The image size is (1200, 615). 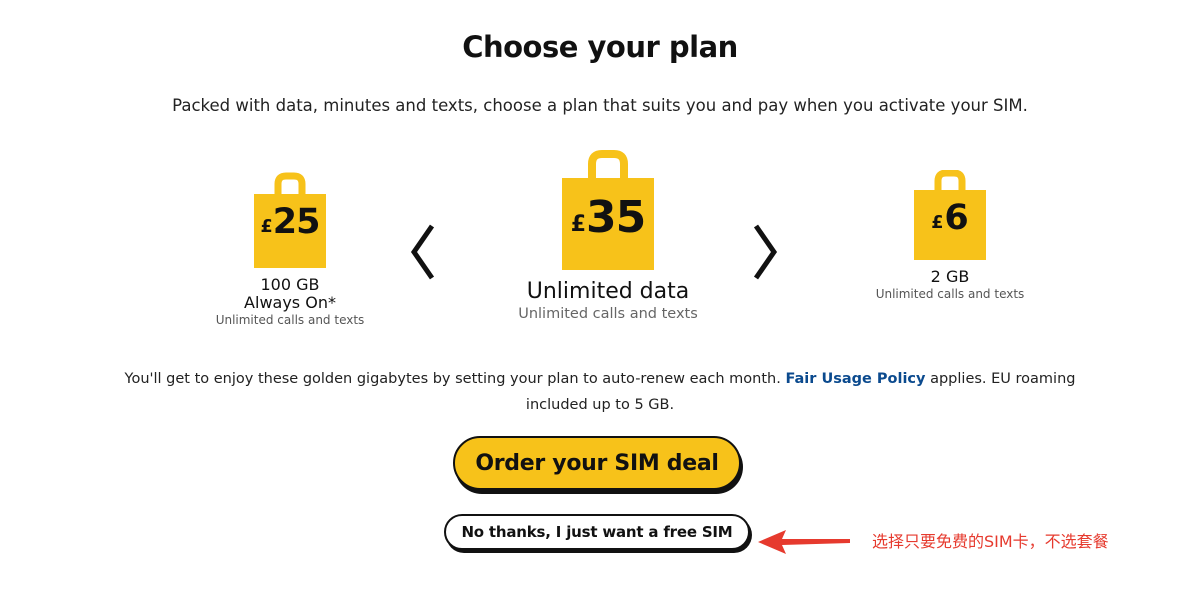 What do you see at coordinates (950, 276) in the screenshot?
I see `plan-data: 2 GB` at bounding box center [950, 276].